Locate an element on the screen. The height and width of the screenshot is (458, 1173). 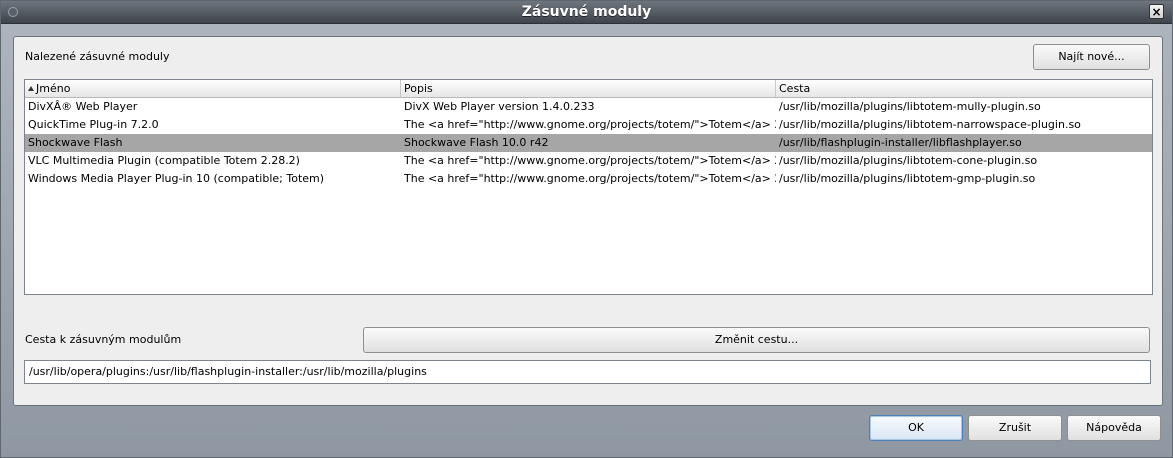
window-title: Zásuvné moduly is located at coordinates (586, 12).